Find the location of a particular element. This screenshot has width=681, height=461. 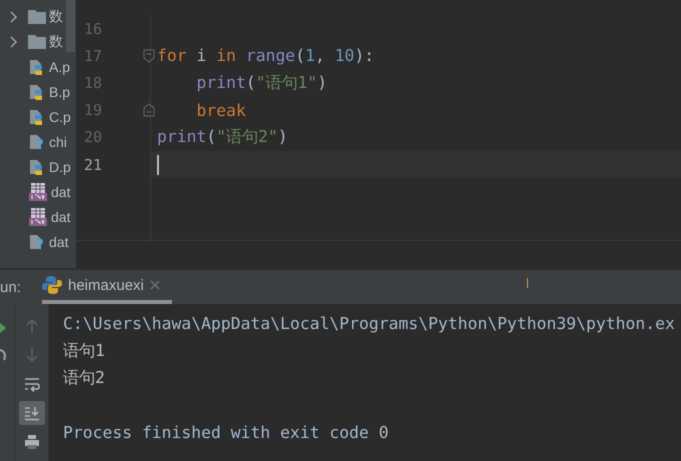

scroll-to-end-icon is located at coordinates (32, 413).